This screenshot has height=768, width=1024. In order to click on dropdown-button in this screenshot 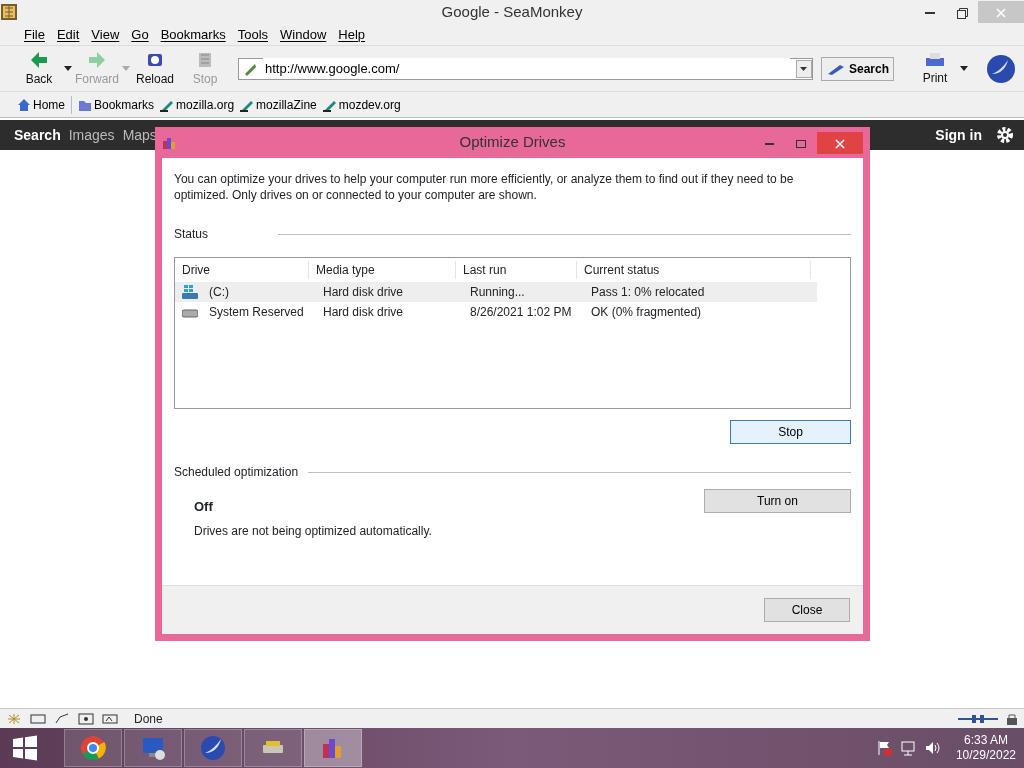, I will do `click(803, 68)`.